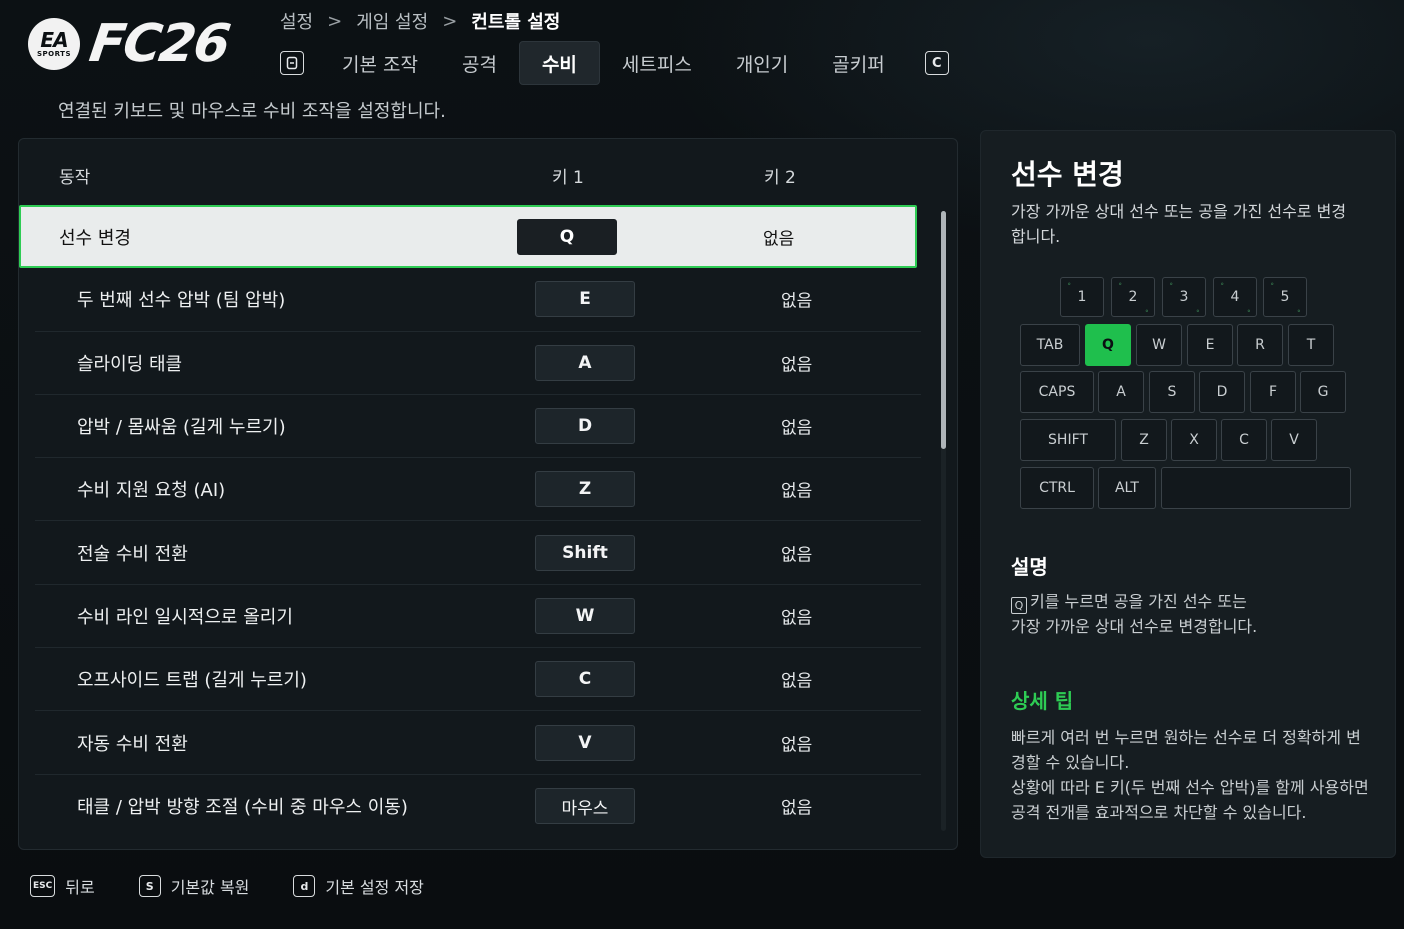 The image size is (1404, 929). I want to click on keyboard-key: G, so click(1323, 392).